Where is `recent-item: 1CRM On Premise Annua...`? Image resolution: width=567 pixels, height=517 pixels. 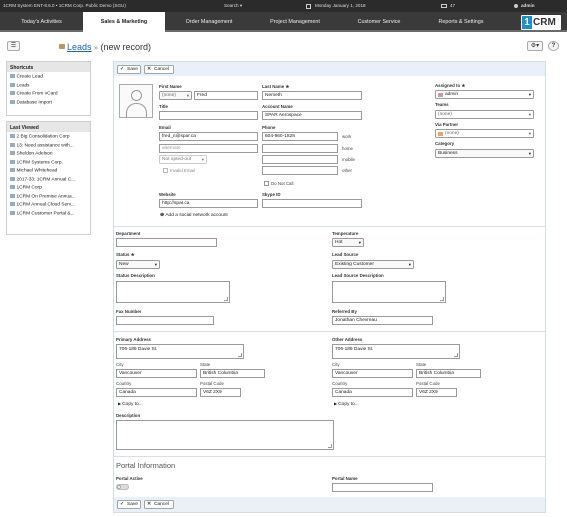
recent-item: 1CRM On Premise Annua... is located at coordinates (48, 196).